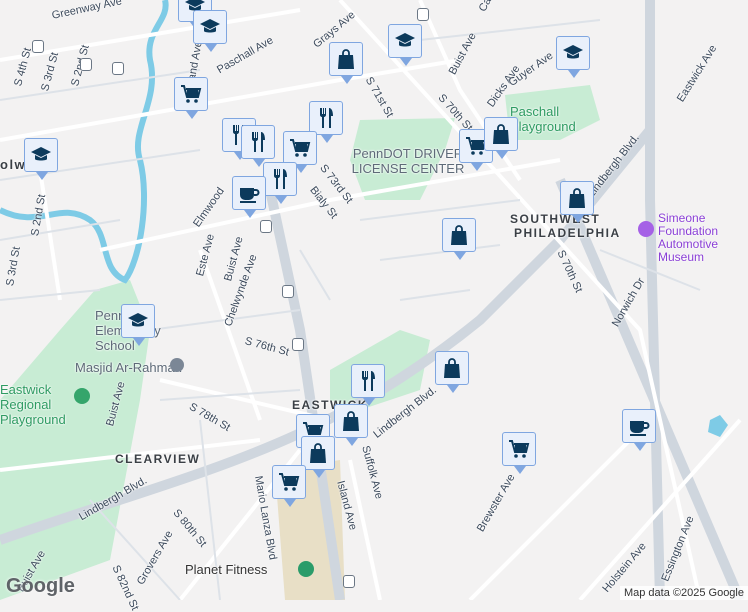 Image resolution: width=748 pixels, height=612 pixels. What do you see at coordinates (177, 365) in the screenshot?
I see `mosque-icon` at bounding box center [177, 365].